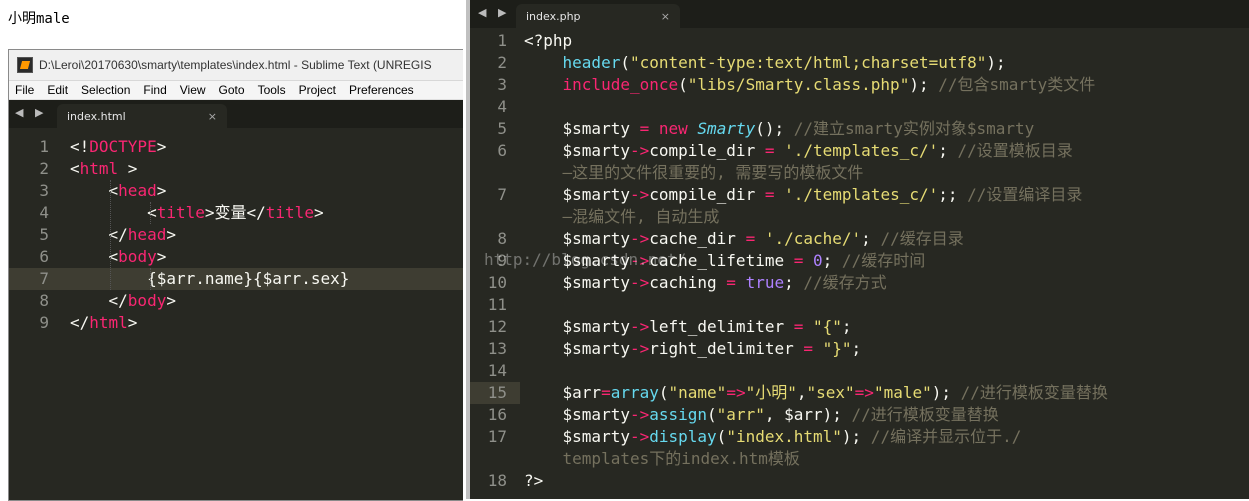 The width and height of the screenshot is (1249, 501). What do you see at coordinates (721, 260) in the screenshot?
I see `code-token: cache_lifetime` at bounding box center [721, 260].